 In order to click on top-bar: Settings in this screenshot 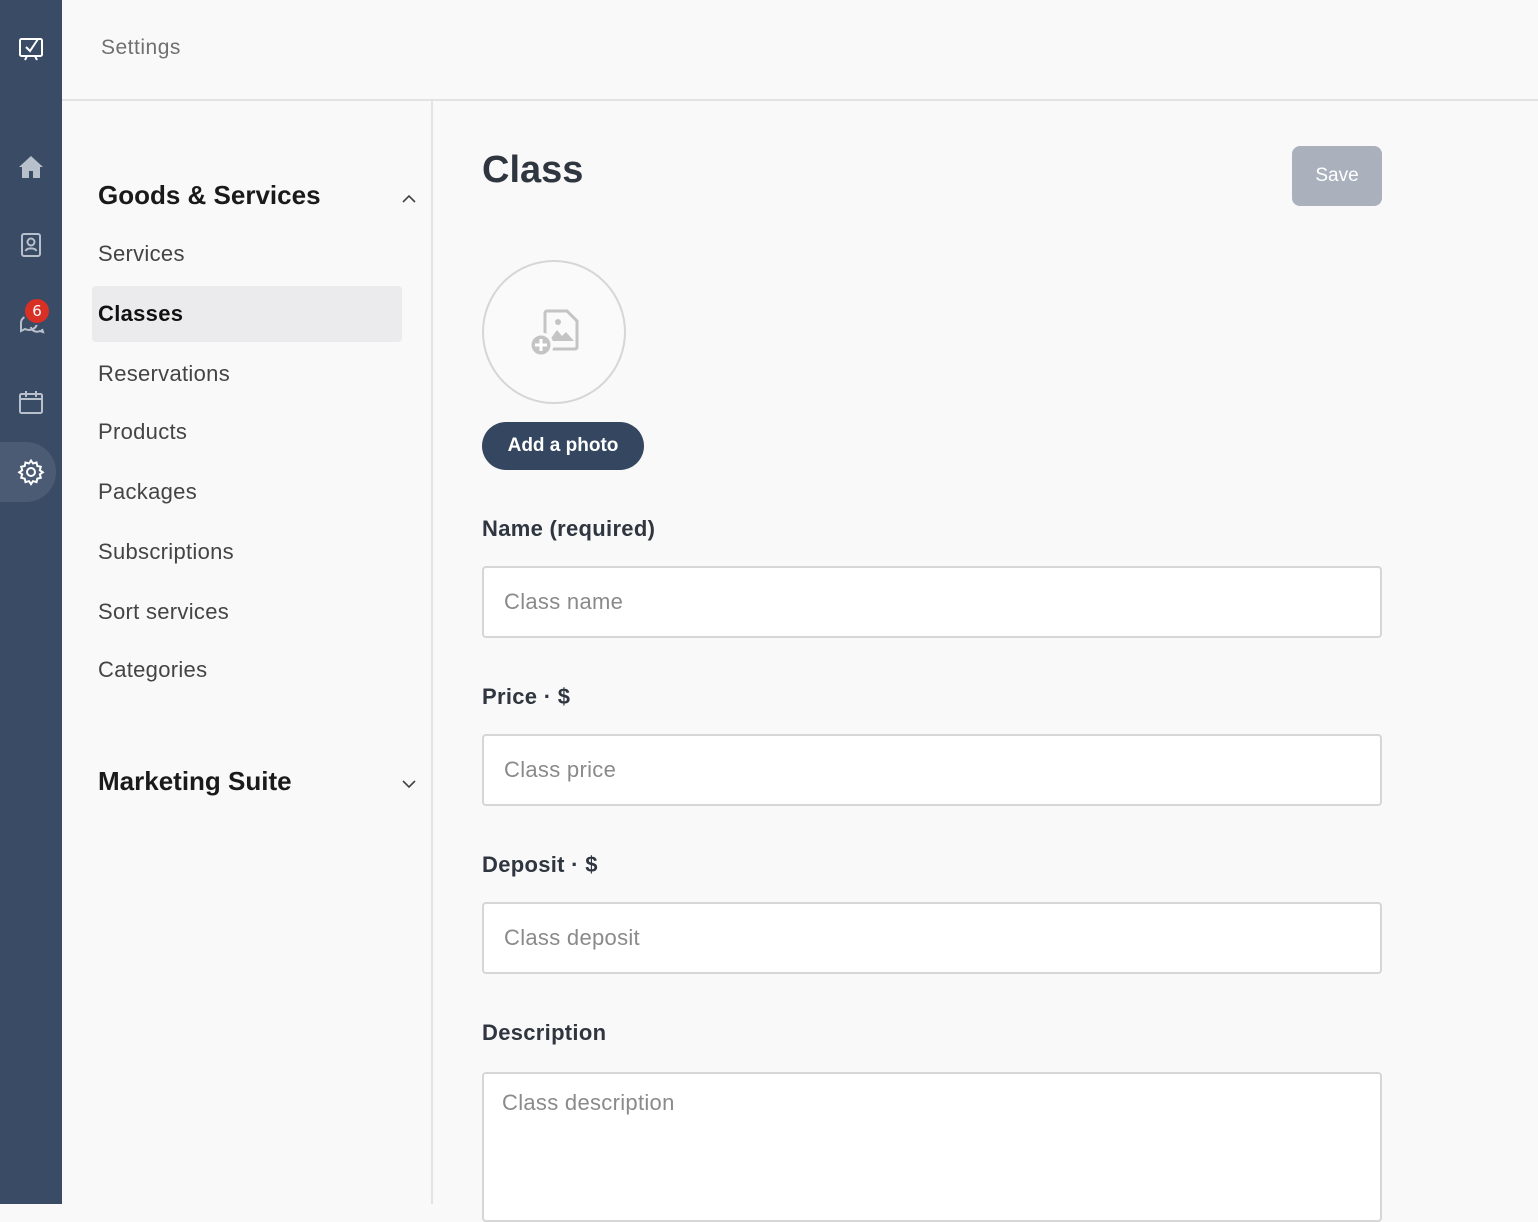, I will do `click(800, 50)`.